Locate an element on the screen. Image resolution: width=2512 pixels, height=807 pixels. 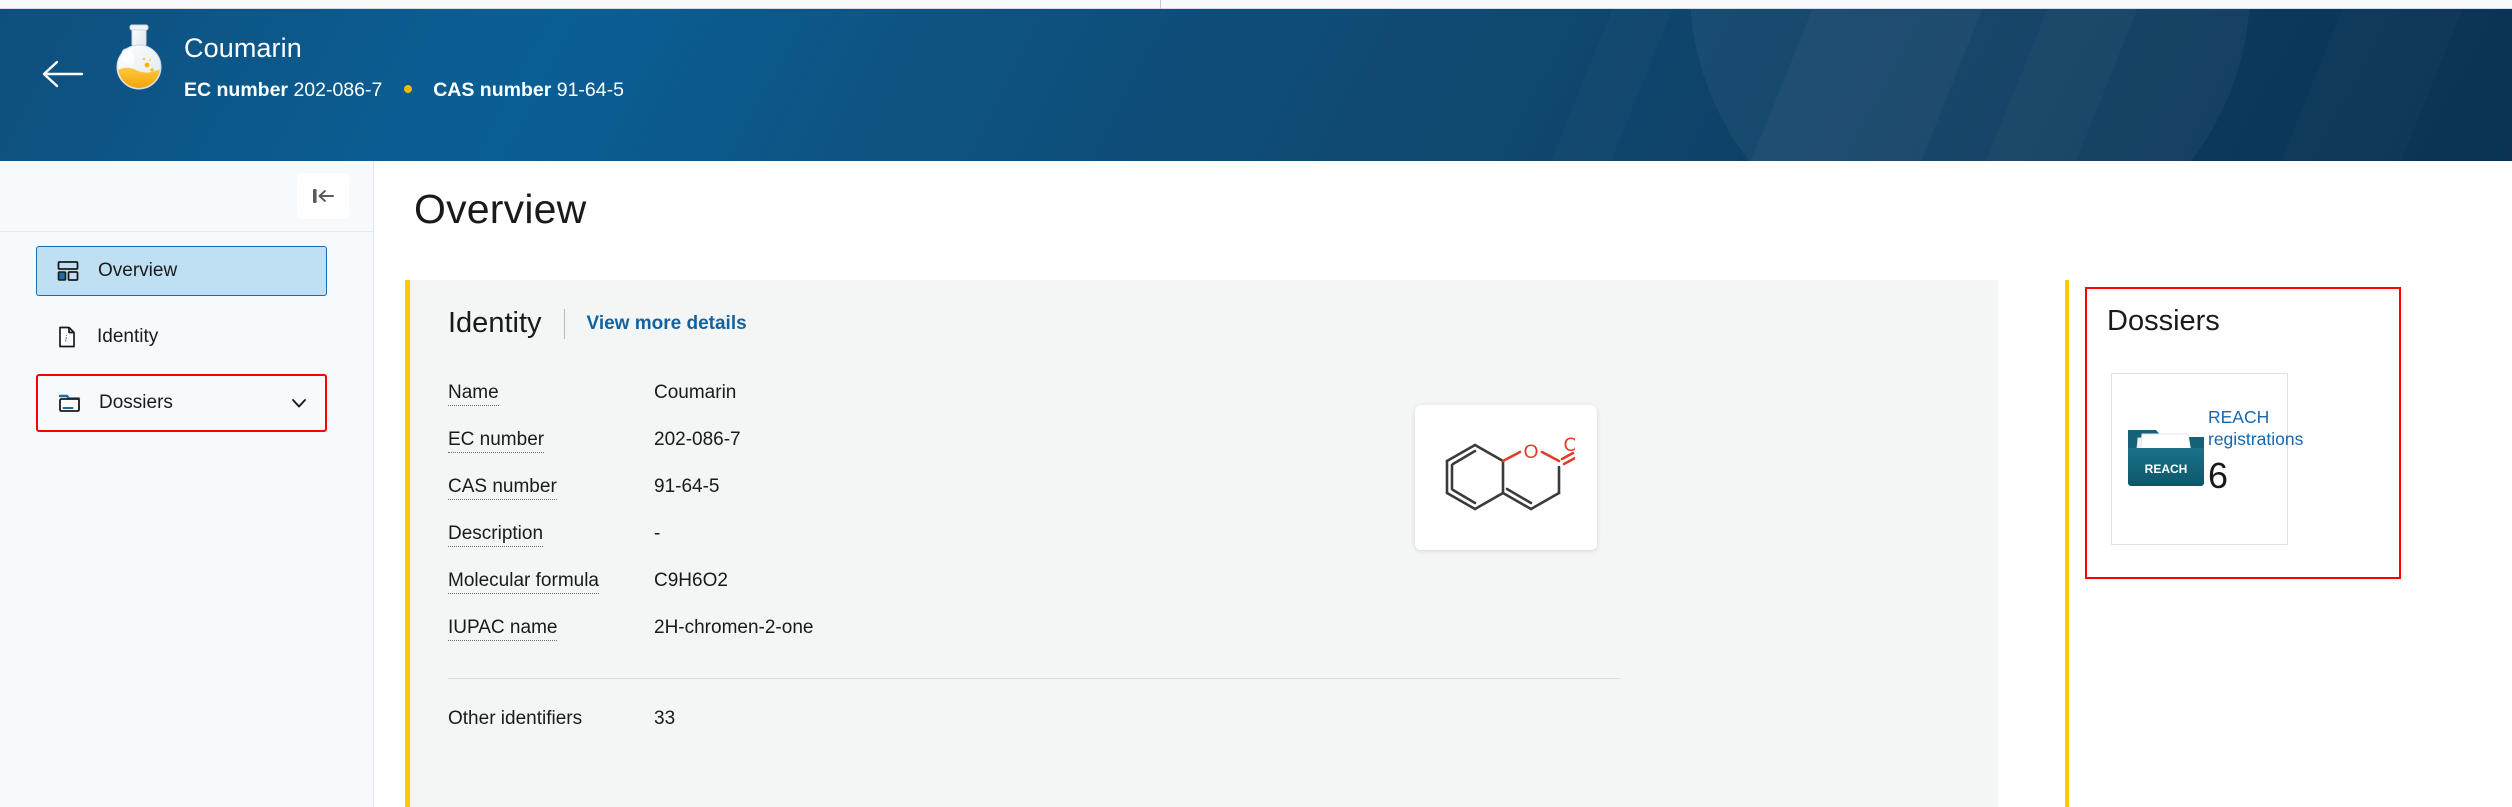
sidebar-item-dossiers: Dossiers is located at coordinates (181, 403).